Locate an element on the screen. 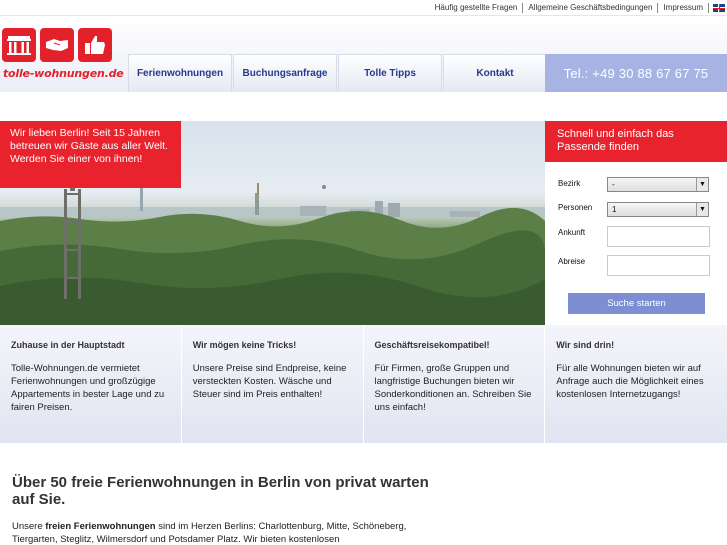  english-flag-icon is located at coordinates (719, 8).